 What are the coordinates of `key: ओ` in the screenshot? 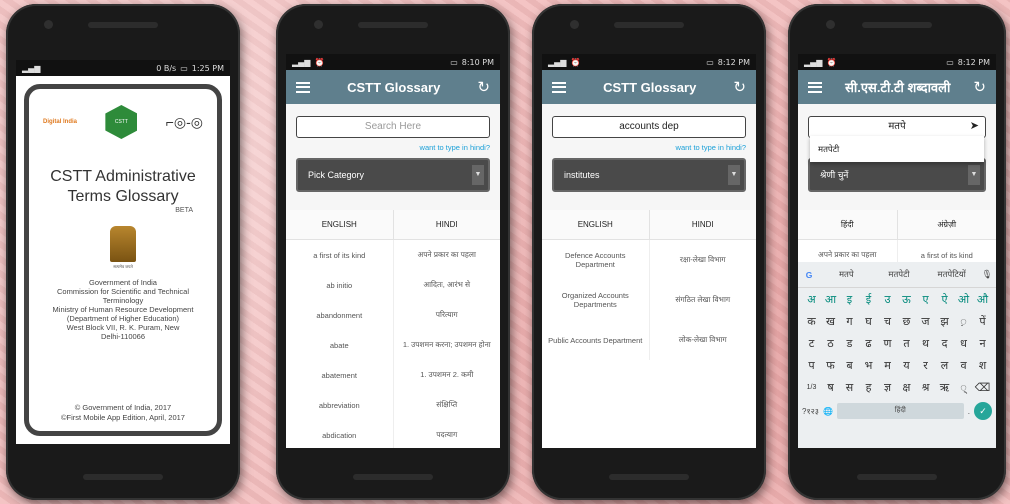 It's located at (963, 299).